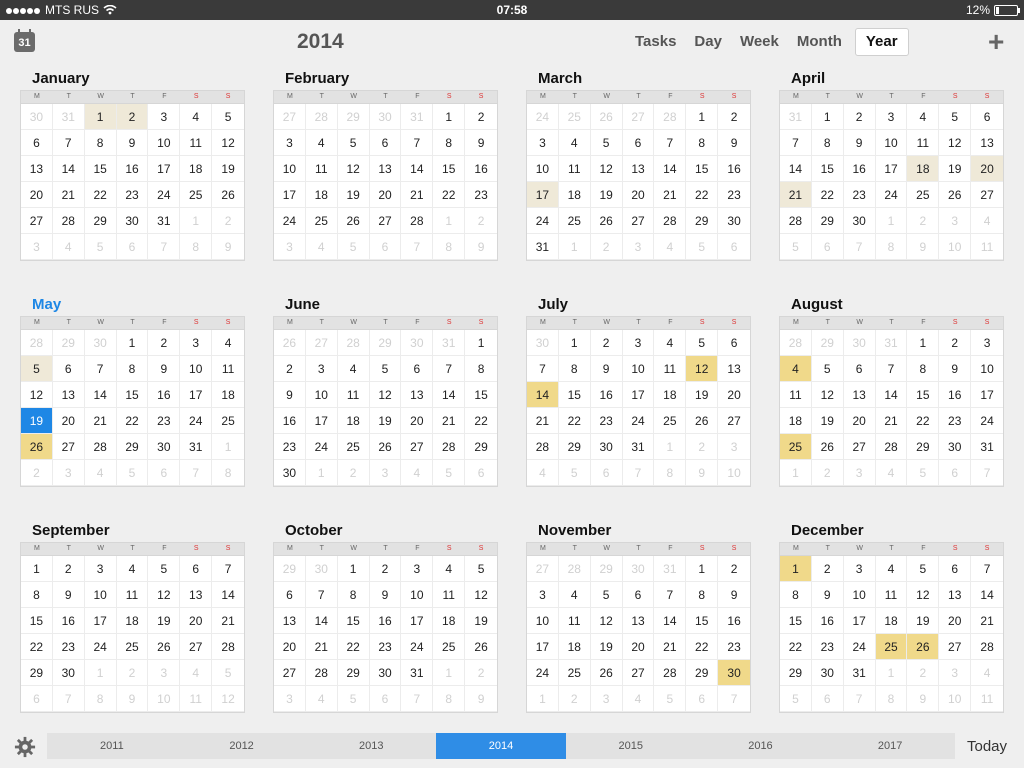 The height and width of the screenshot is (768, 1024). What do you see at coordinates (24, 40) in the screenshot?
I see `calendar-icon: 31` at bounding box center [24, 40].